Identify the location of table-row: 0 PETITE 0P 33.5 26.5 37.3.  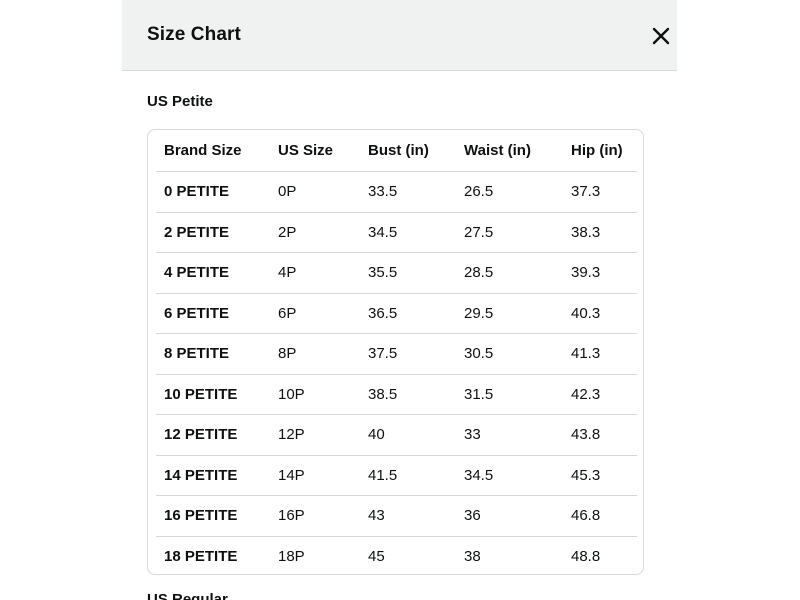
(396, 192).